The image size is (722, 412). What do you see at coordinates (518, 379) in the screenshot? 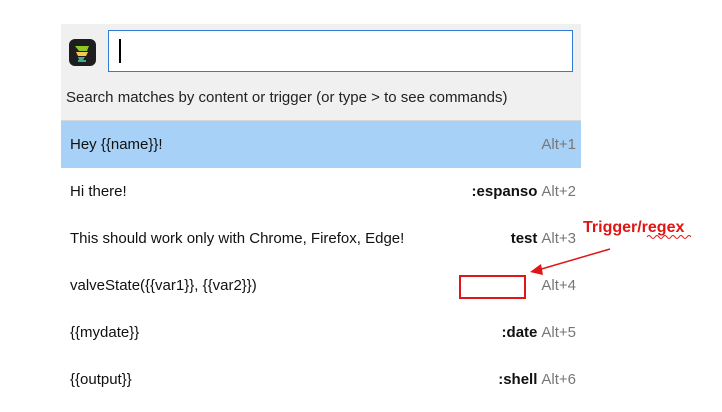
I see `match-trigger: :shell` at bounding box center [518, 379].